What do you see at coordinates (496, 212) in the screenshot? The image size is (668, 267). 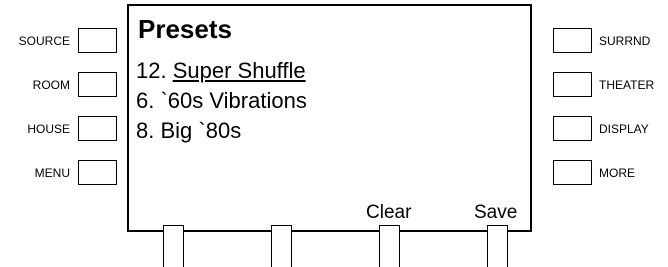 I see `softkey-label-save: Save` at bounding box center [496, 212].